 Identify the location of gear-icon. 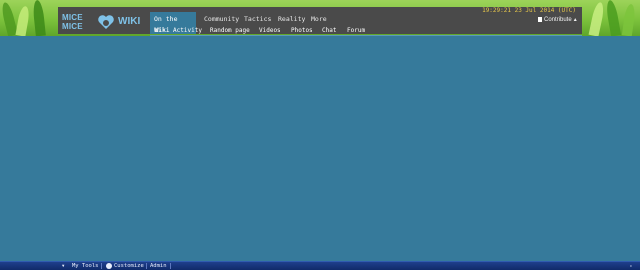
(109, 266).